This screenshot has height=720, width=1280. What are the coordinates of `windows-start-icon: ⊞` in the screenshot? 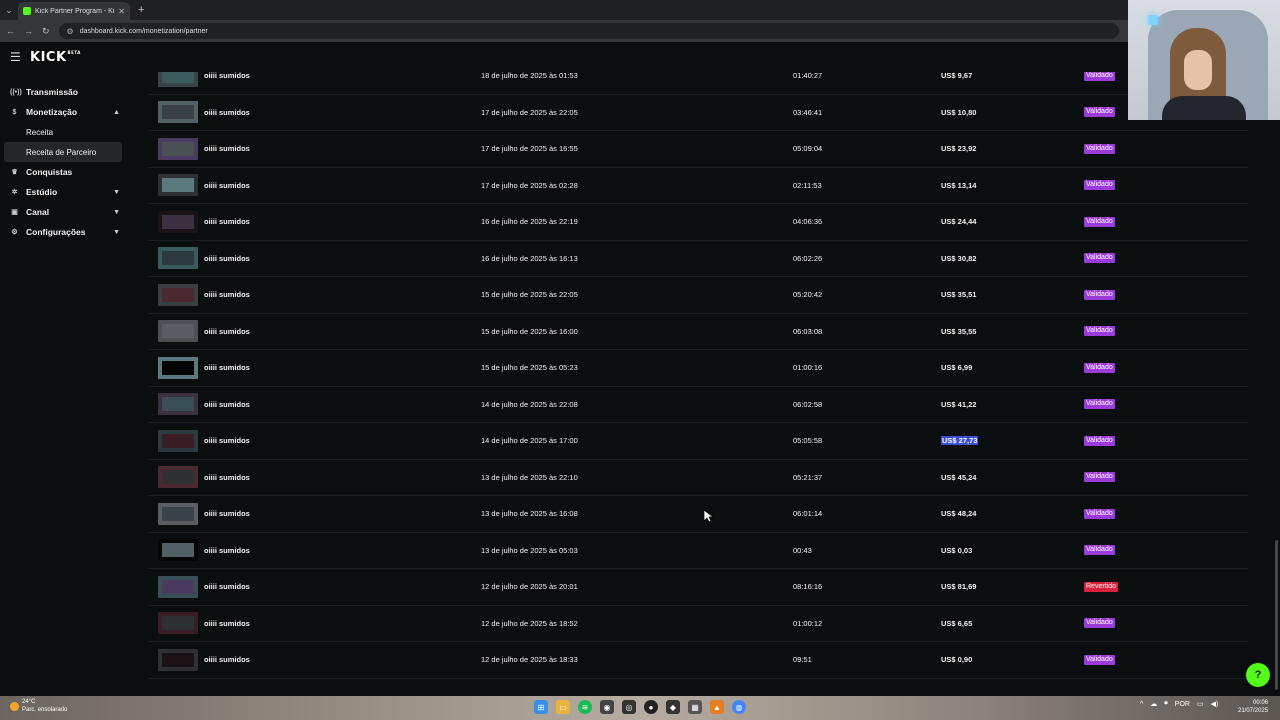 It's located at (541, 707).